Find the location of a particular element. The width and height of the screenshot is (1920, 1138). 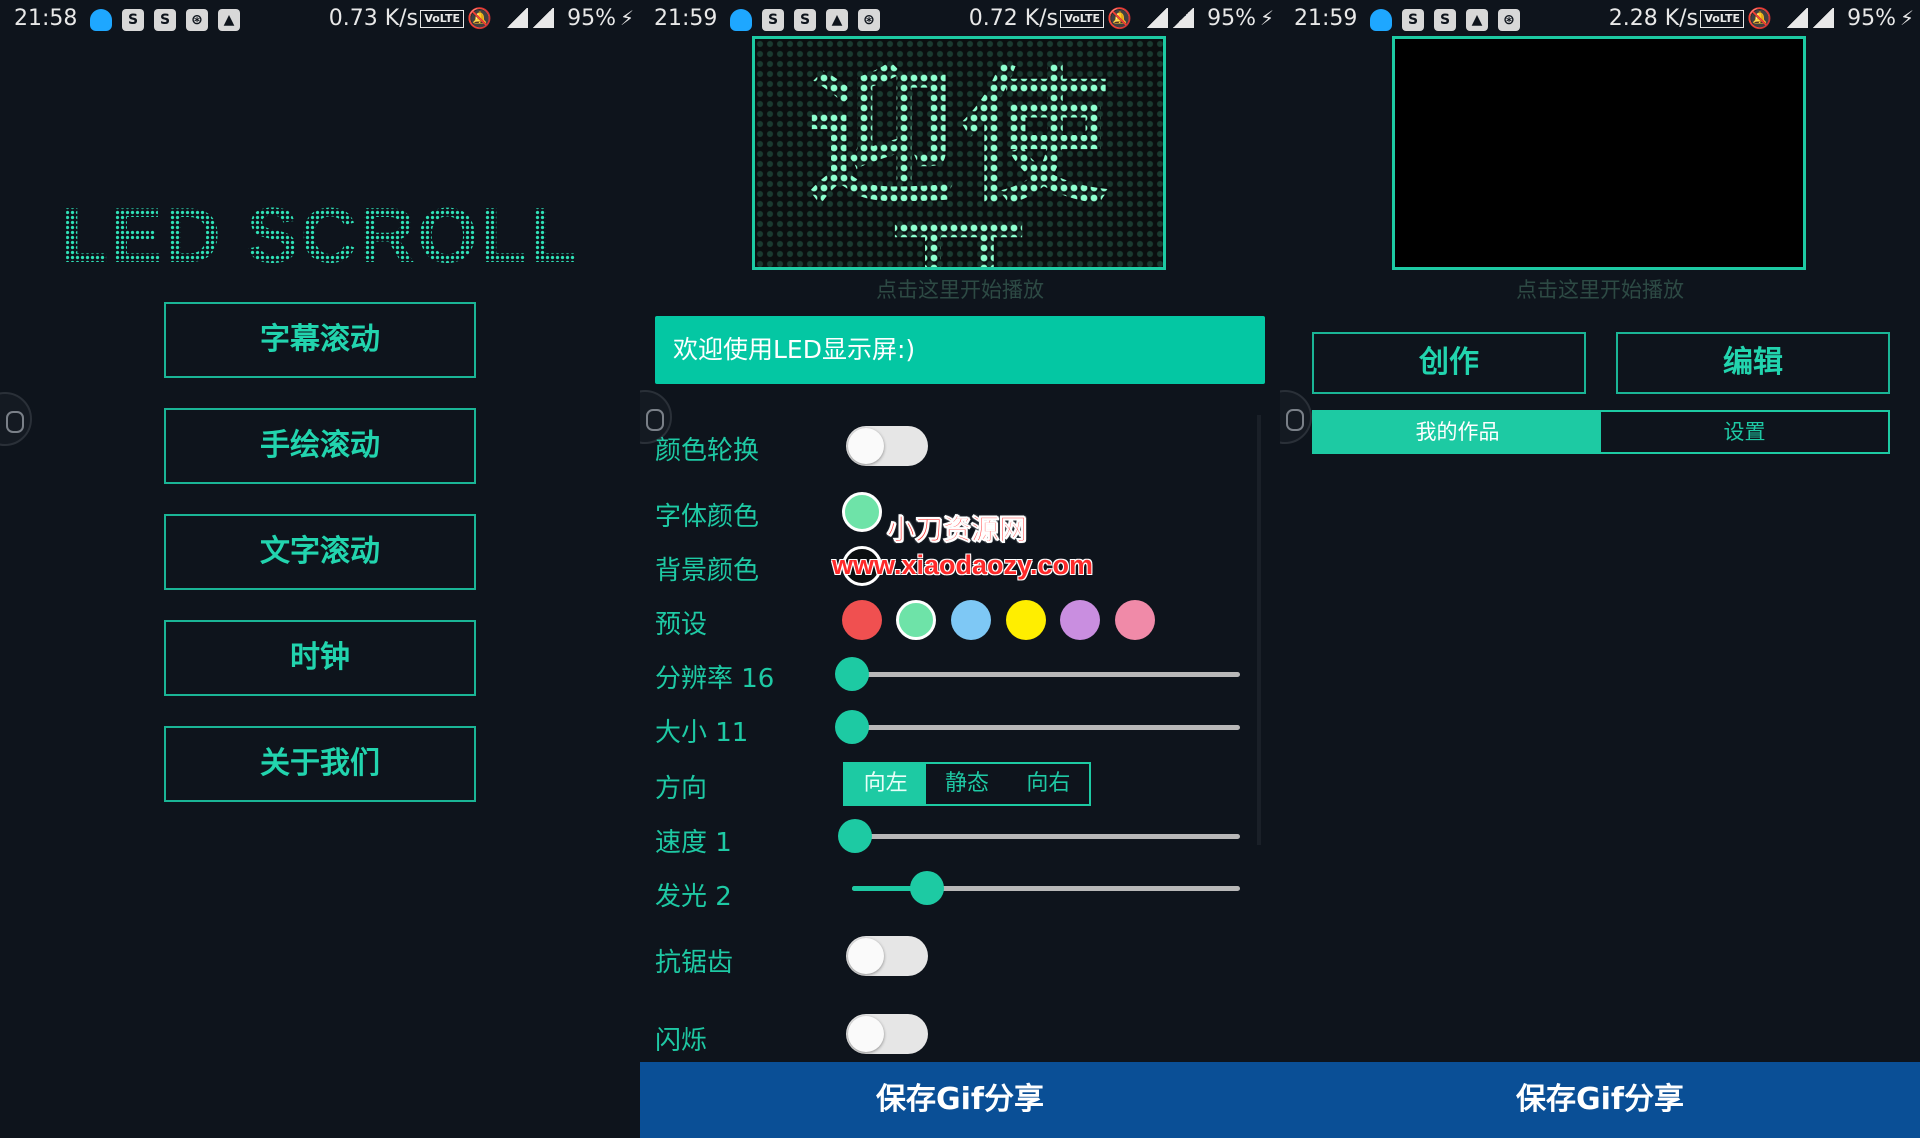

size-slider-track is located at coordinates (1046, 727).